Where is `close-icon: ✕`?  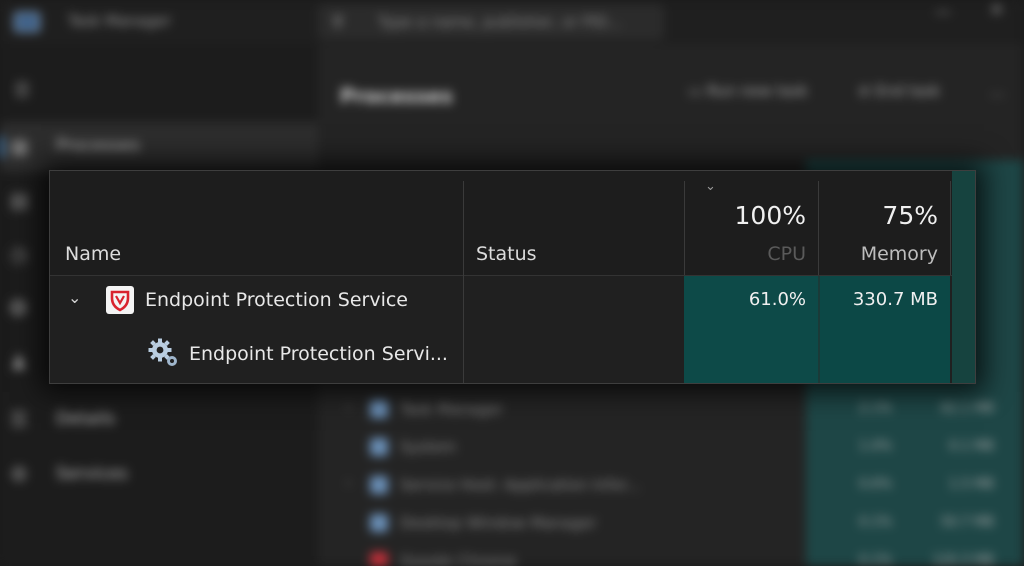 close-icon: ✕ is located at coordinates (996, 9).